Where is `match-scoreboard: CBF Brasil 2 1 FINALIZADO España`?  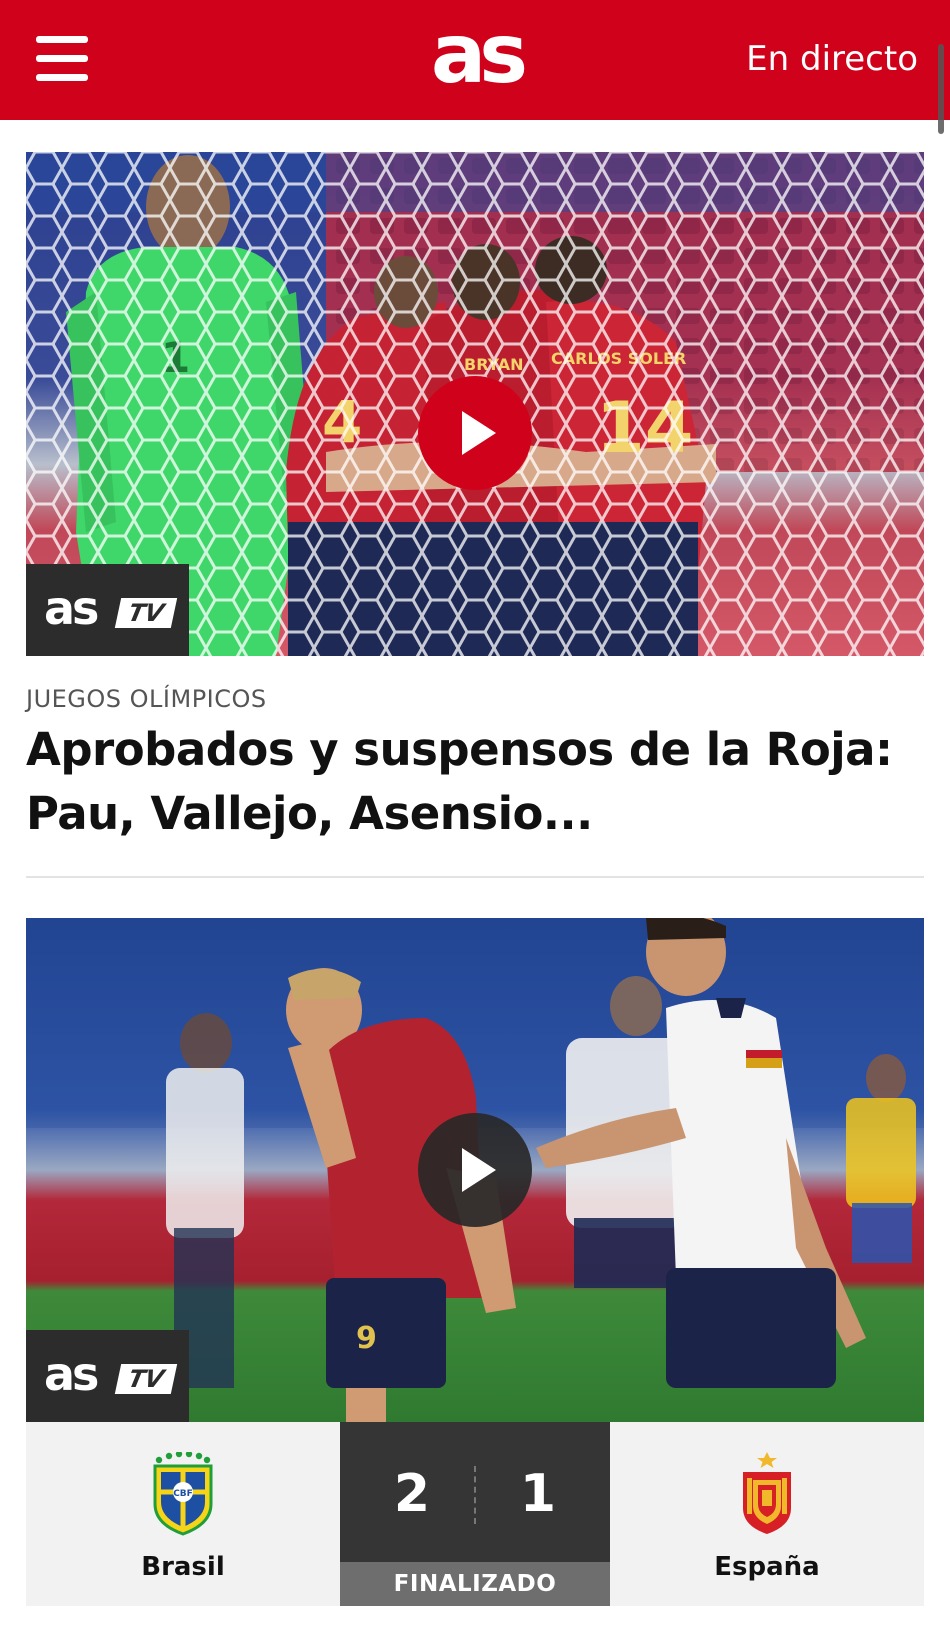 match-scoreboard: CBF Brasil 2 1 FINALIZADO España is located at coordinates (475, 1514).